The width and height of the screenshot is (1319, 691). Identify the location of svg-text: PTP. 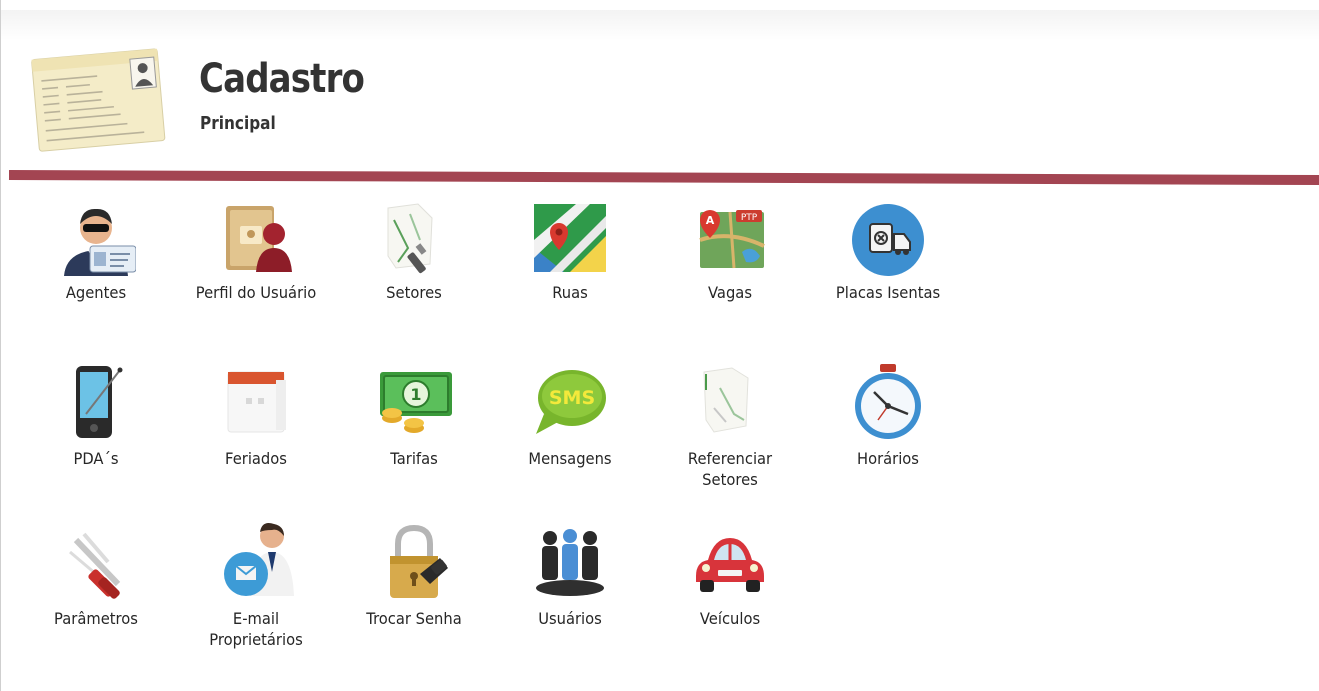
(749, 218).